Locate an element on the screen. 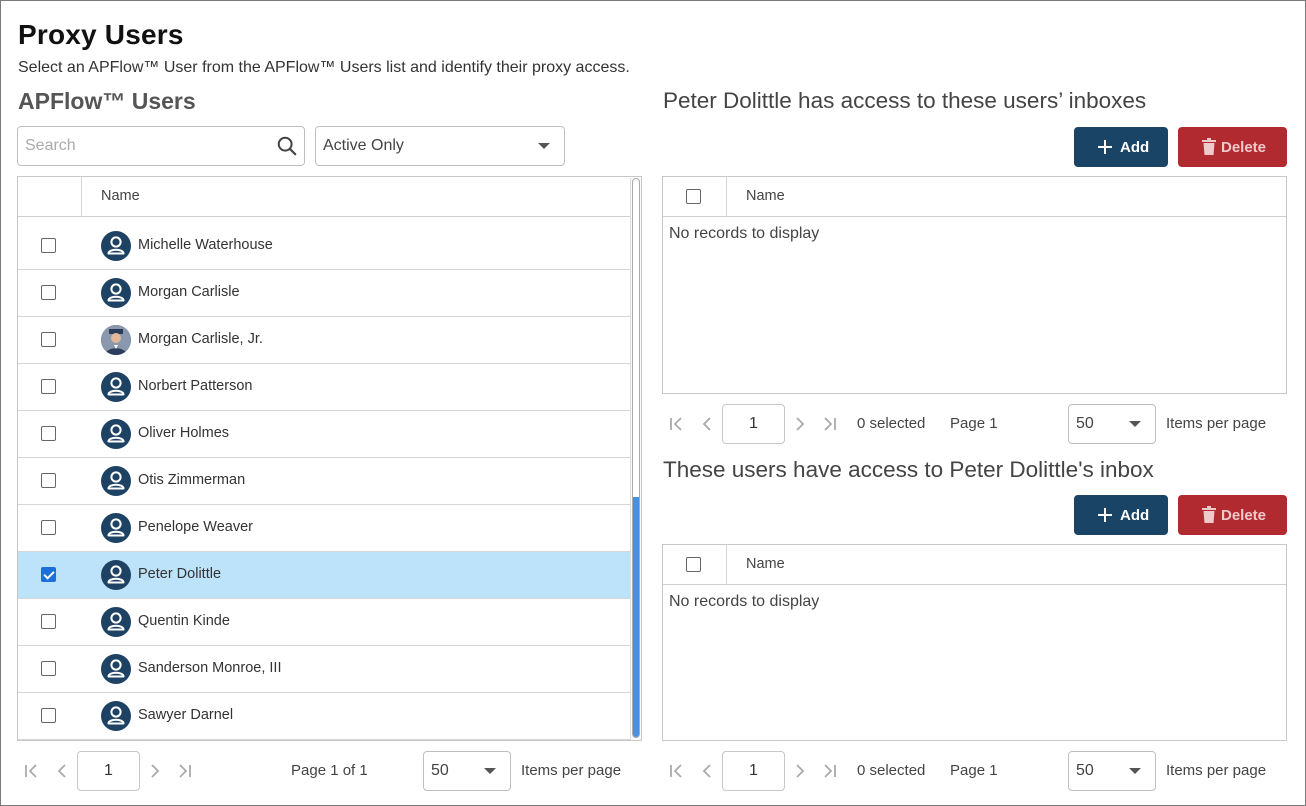 The image size is (1306, 806). user-name: Morgan Carlisle, Jr. is located at coordinates (200, 339).